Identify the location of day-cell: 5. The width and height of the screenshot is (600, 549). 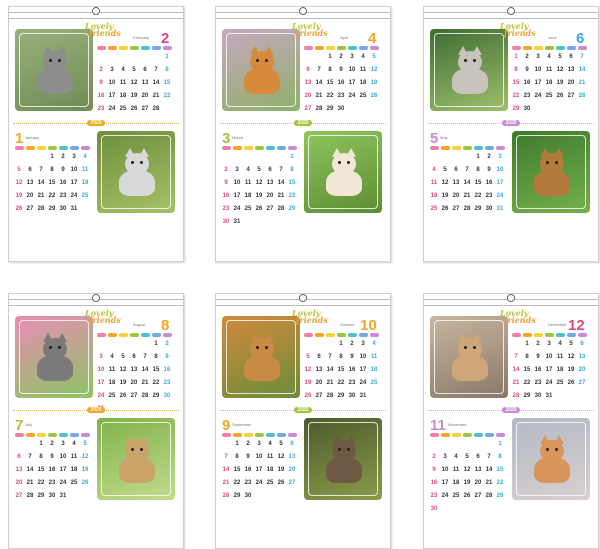
(85, 444).